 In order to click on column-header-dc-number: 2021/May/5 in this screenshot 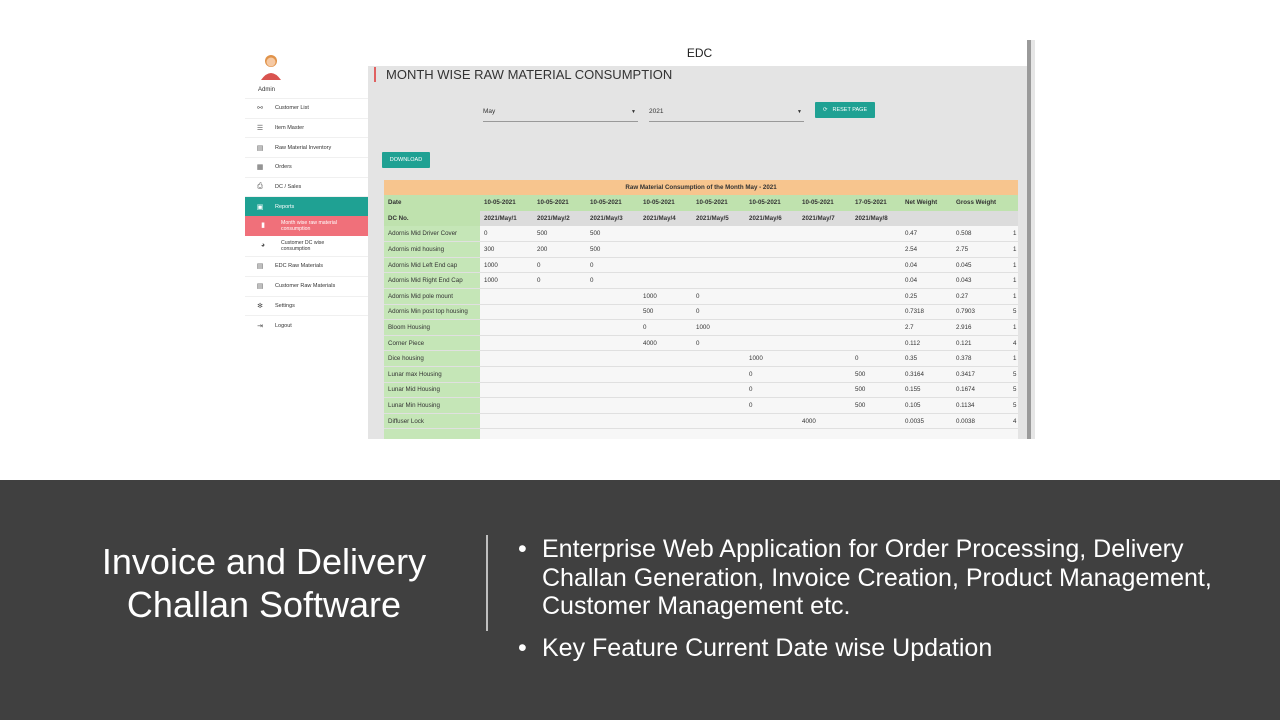, I will do `click(718, 218)`.